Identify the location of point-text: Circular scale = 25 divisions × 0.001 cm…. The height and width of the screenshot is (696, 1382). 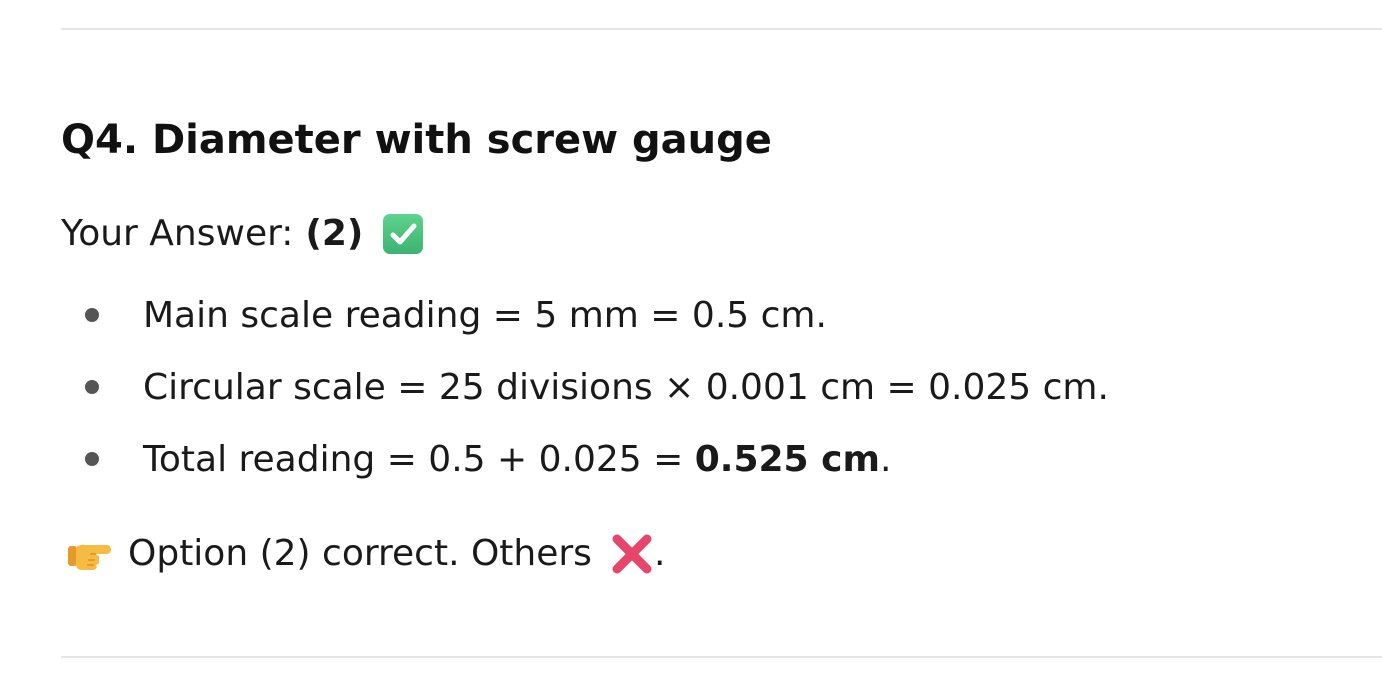
(626, 387).